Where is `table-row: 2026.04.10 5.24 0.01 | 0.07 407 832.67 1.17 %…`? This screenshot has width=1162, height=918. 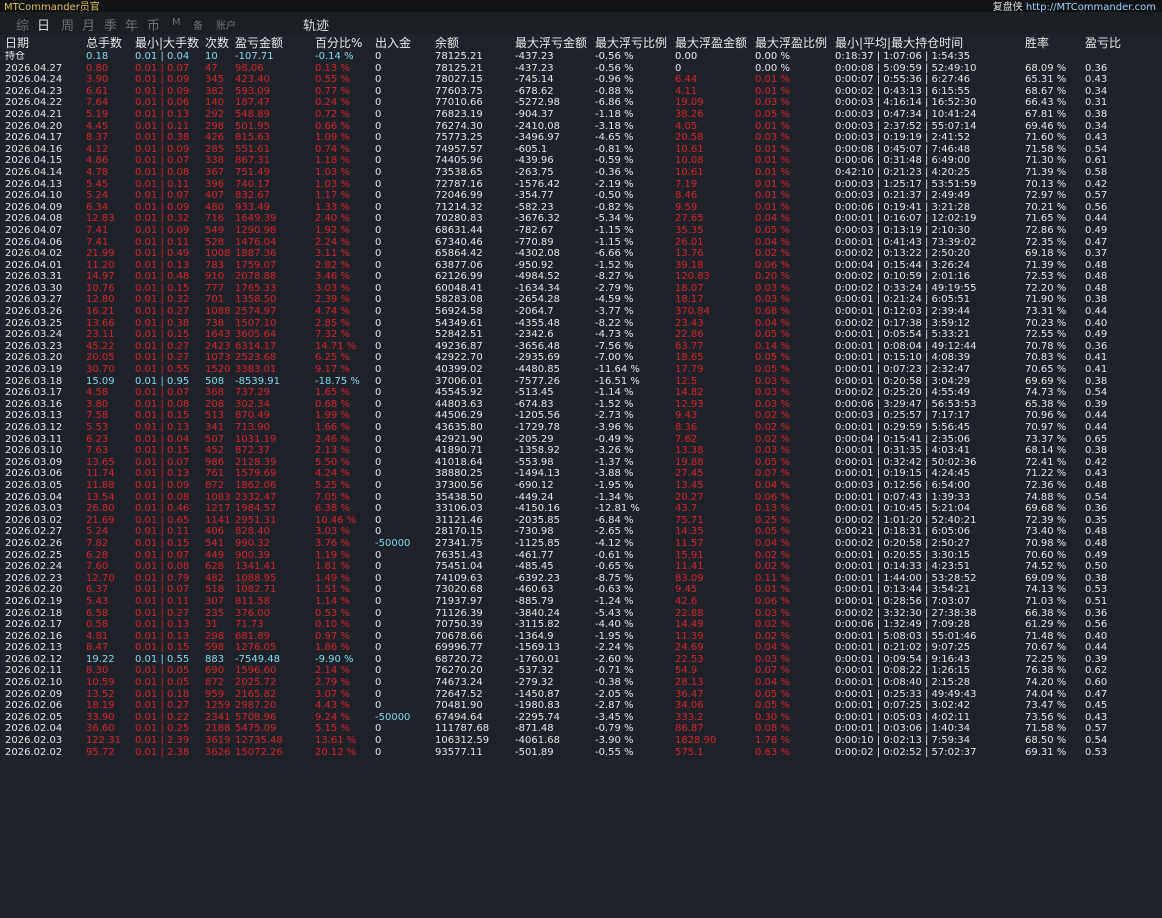
table-row: 2026.04.10 5.24 0.01 | 0.07 407 832.67 1.17 %… is located at coordinates (581, 196).